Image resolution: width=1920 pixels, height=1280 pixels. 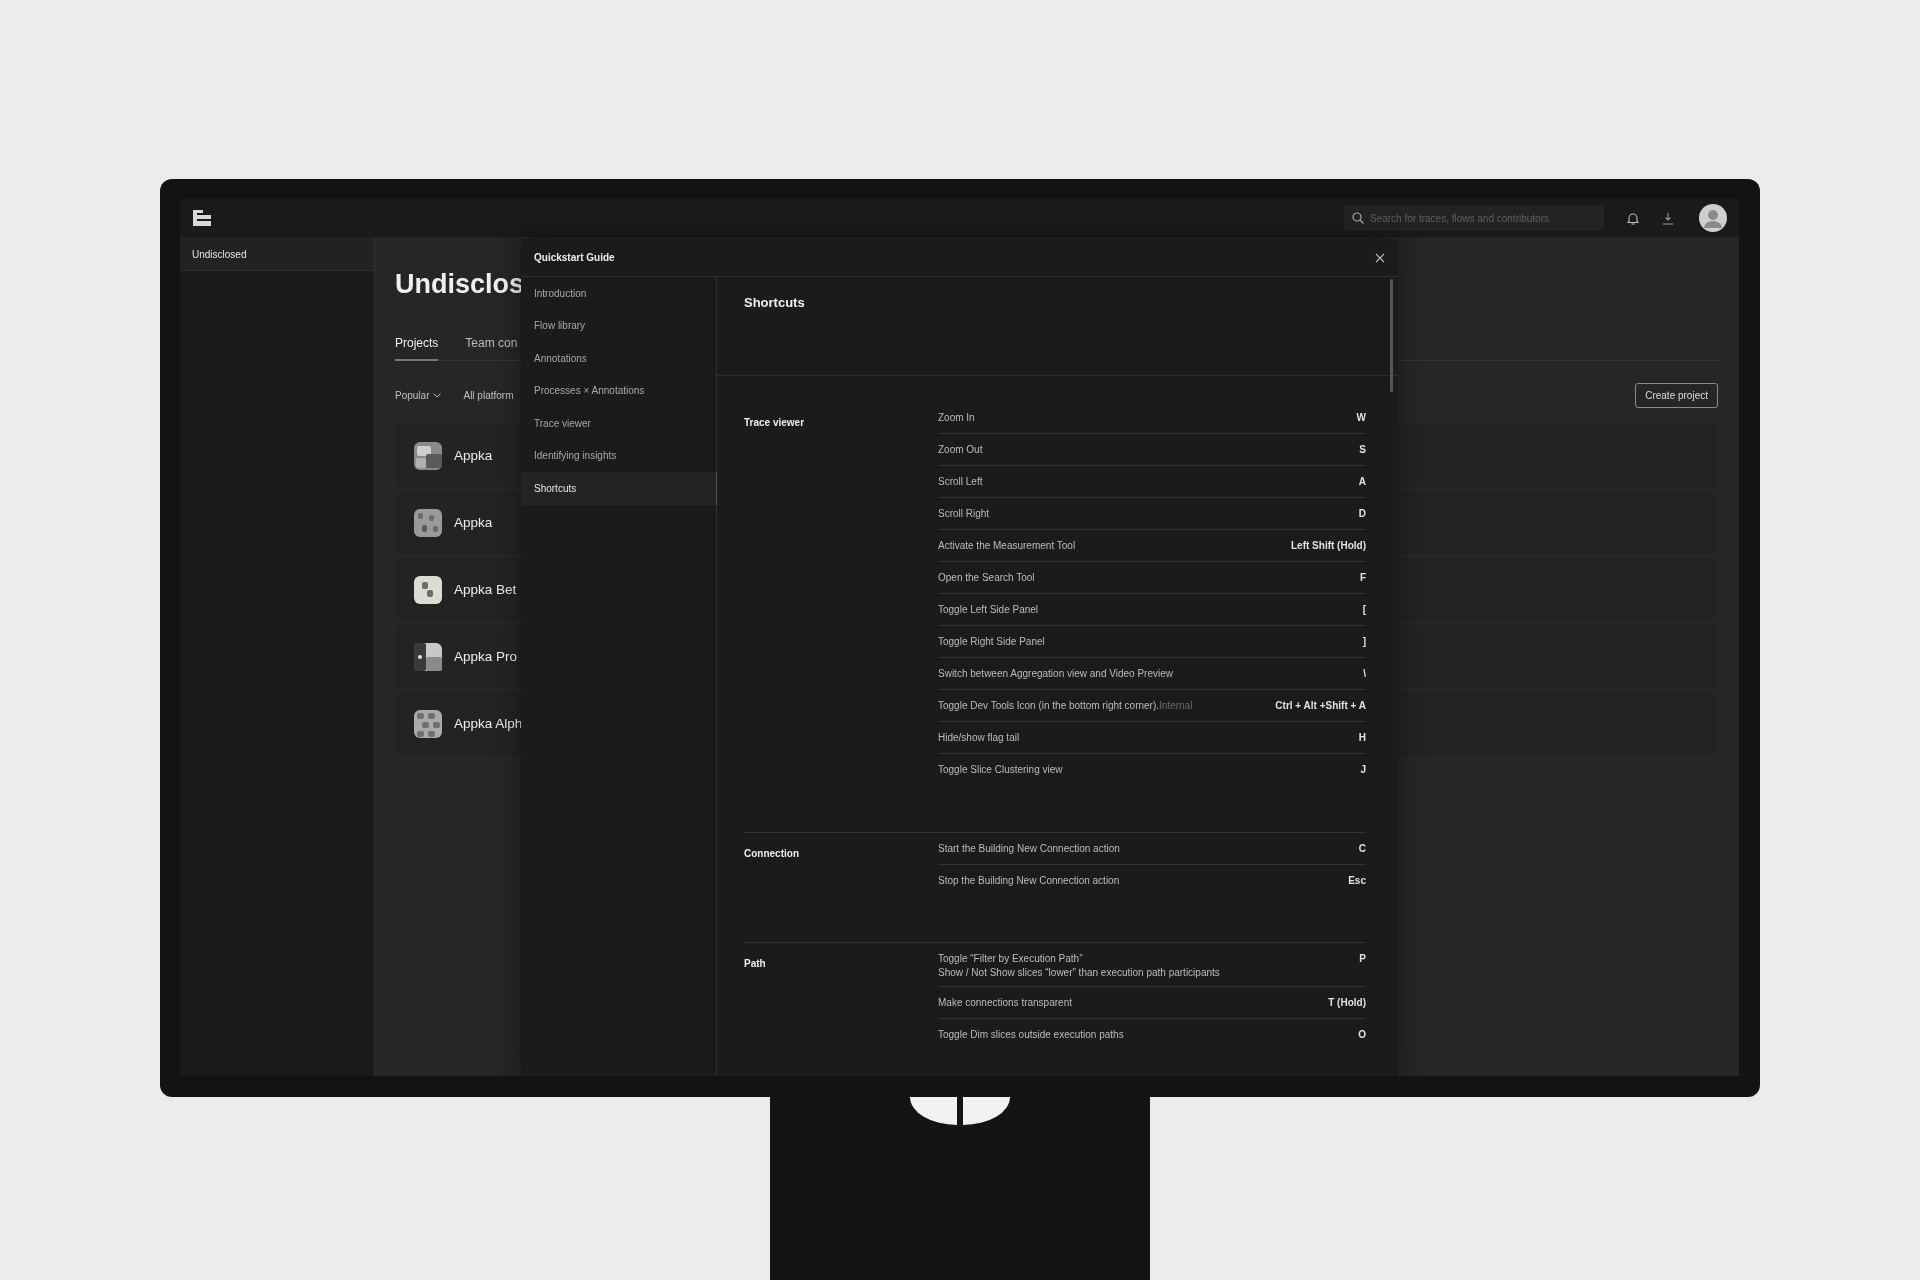 What do you see at coordinates (1362, 577) in the screenshot?
I see `shortcut-key: F` at bounding box center [1362, 577].